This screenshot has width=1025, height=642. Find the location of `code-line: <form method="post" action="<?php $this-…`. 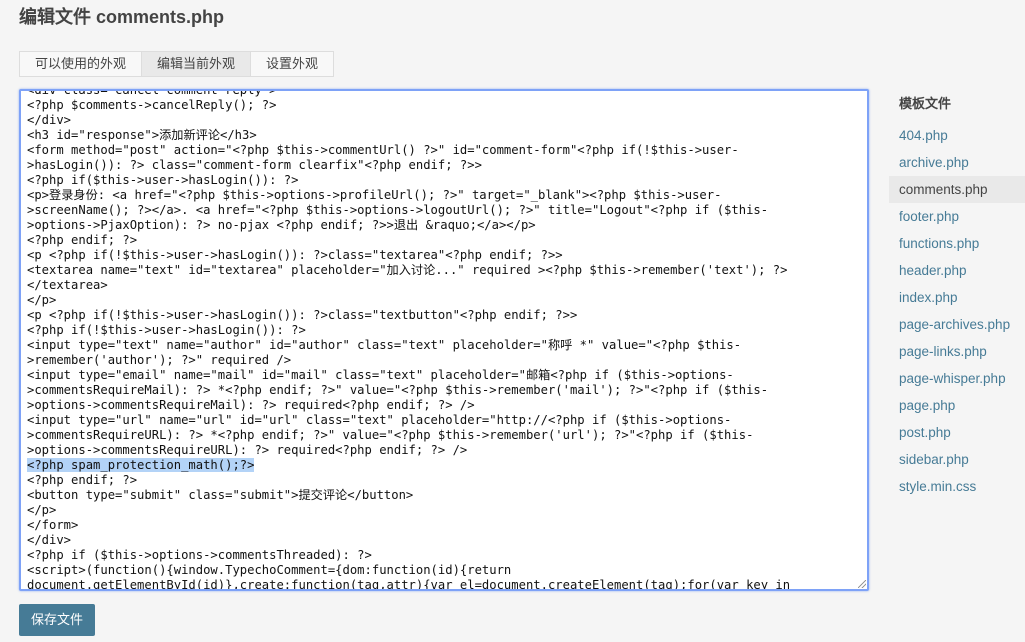

code-line: <form method="post" action="<?php $this-… is located at coordinates (383, 150).